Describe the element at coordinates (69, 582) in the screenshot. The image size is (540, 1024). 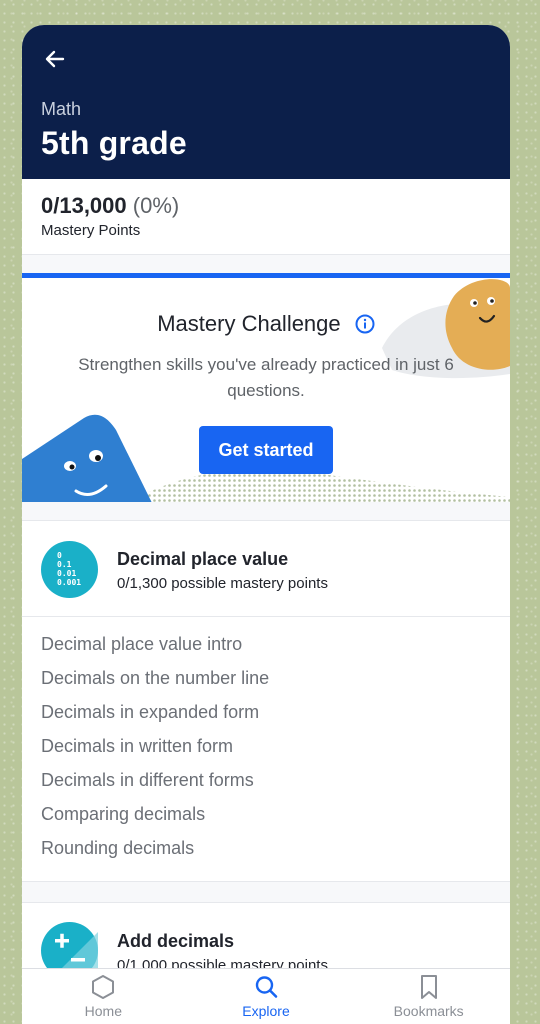
I see `icon-line: 0.001` at that location.